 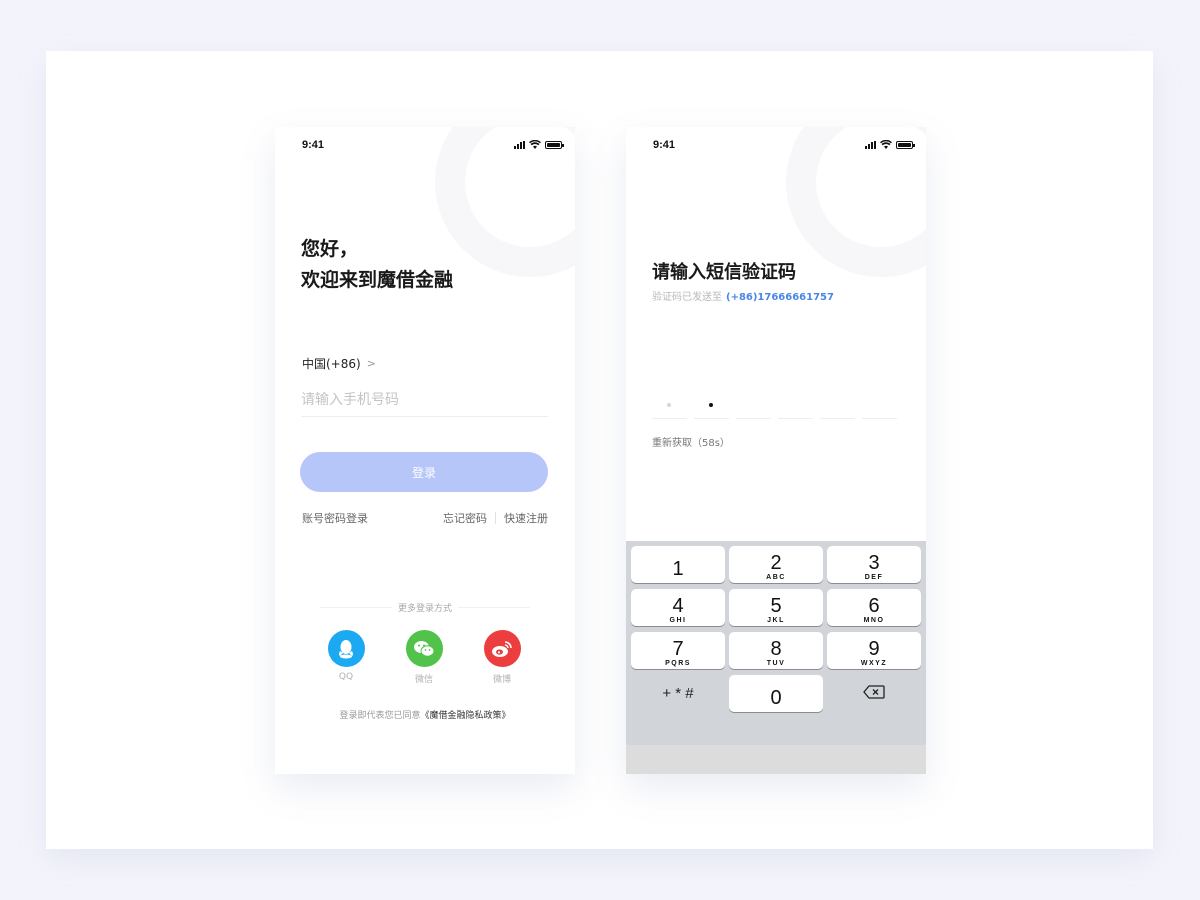 I want to click on verification-title: 请输入短信验证码, so click(x=724, y=272).